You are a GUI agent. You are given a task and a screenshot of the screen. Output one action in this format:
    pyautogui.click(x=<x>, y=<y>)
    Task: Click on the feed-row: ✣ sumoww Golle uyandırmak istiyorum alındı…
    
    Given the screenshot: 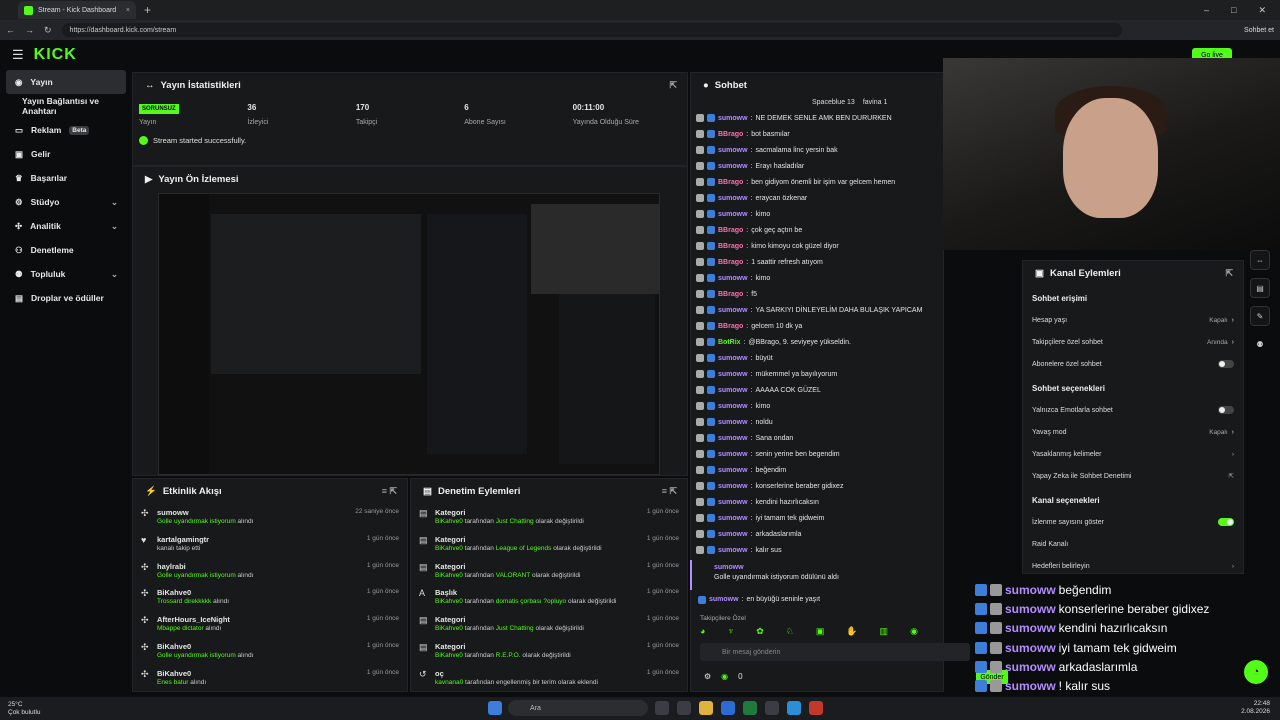 What is the action you would take?
    pyautogui.click(x=270, y=516)
    